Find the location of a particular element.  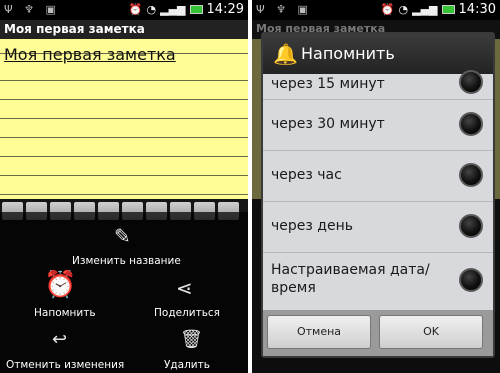

undo-icon: ↩ is located at coordinates (60, 339).